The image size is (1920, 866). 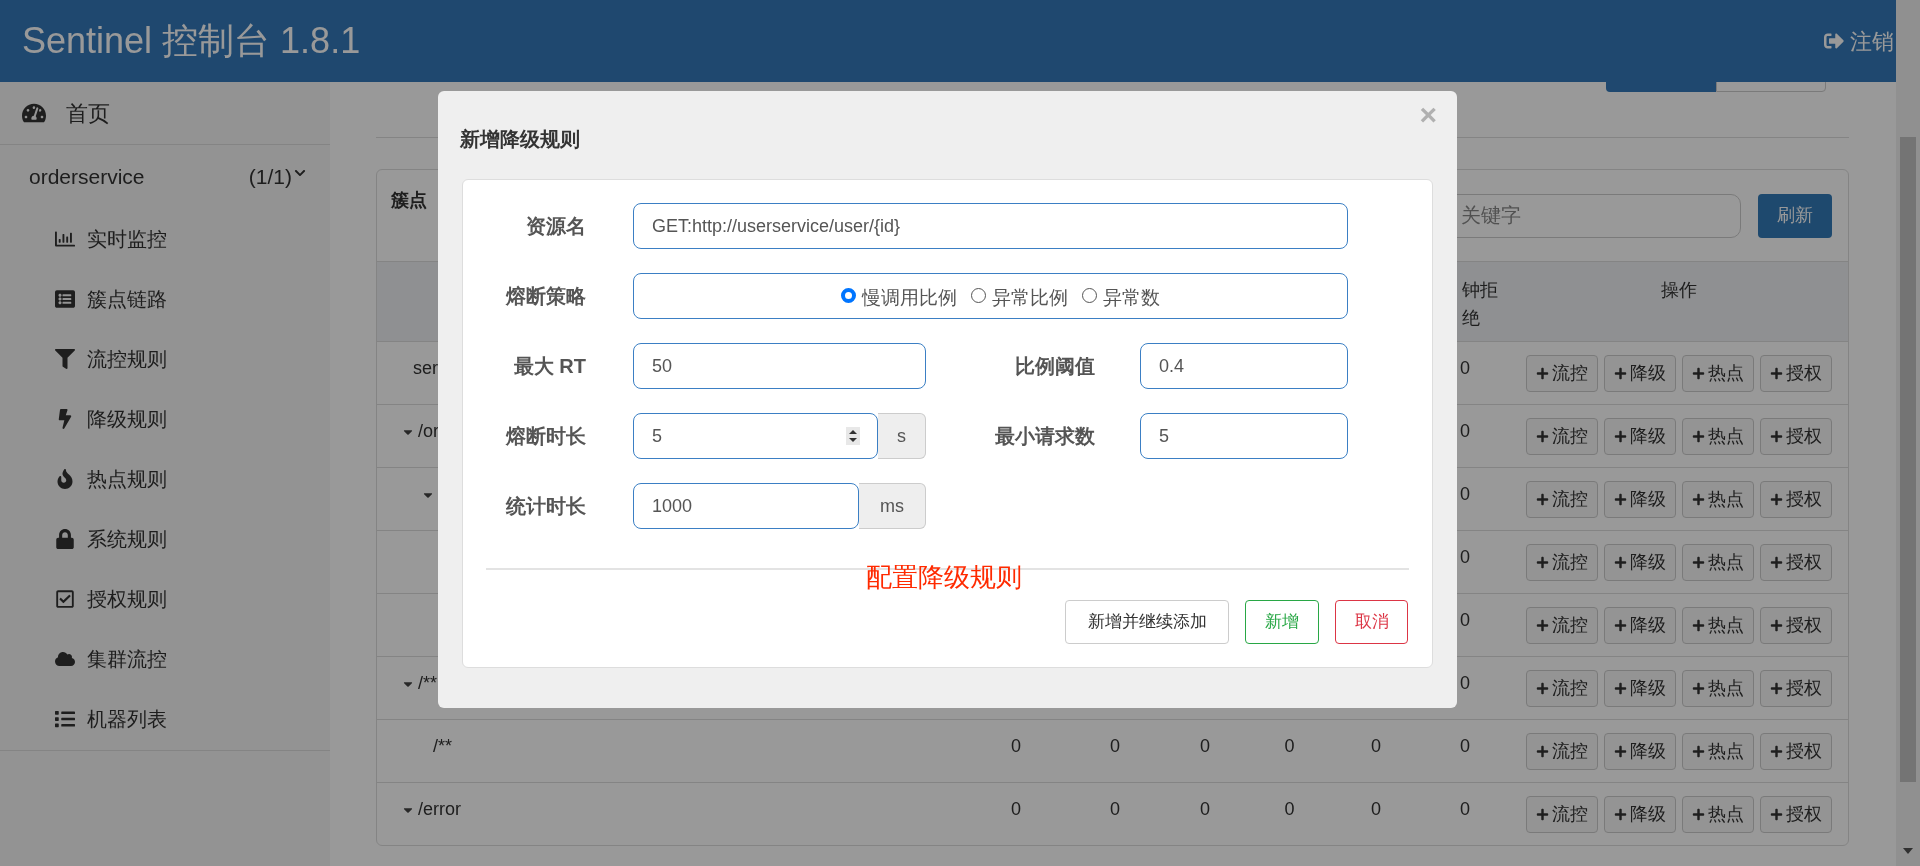 What do you see at coordinates (165, 719) in the screenshot?
I see `menu-item: 机器列表` at bounding box center [165, 719].